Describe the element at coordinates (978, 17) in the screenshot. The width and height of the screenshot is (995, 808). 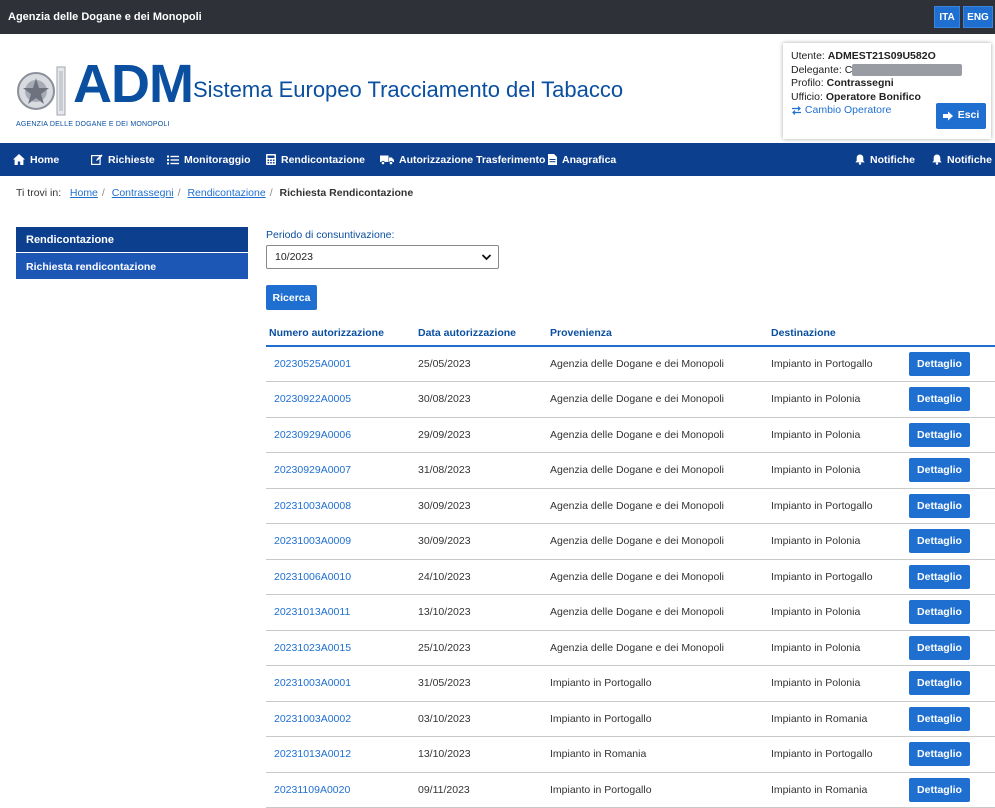
I see `lang-eng-button: ENG` at that location.